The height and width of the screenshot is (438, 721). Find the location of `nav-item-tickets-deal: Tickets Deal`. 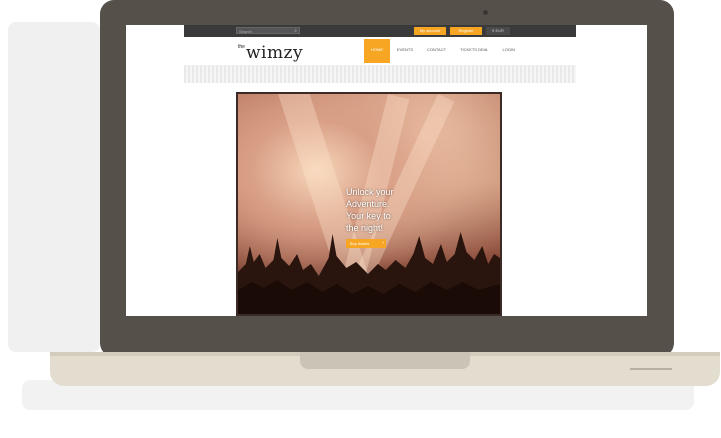

nav-item-tickets-deal: Tickets Deal is located at coordinates (474, 51).